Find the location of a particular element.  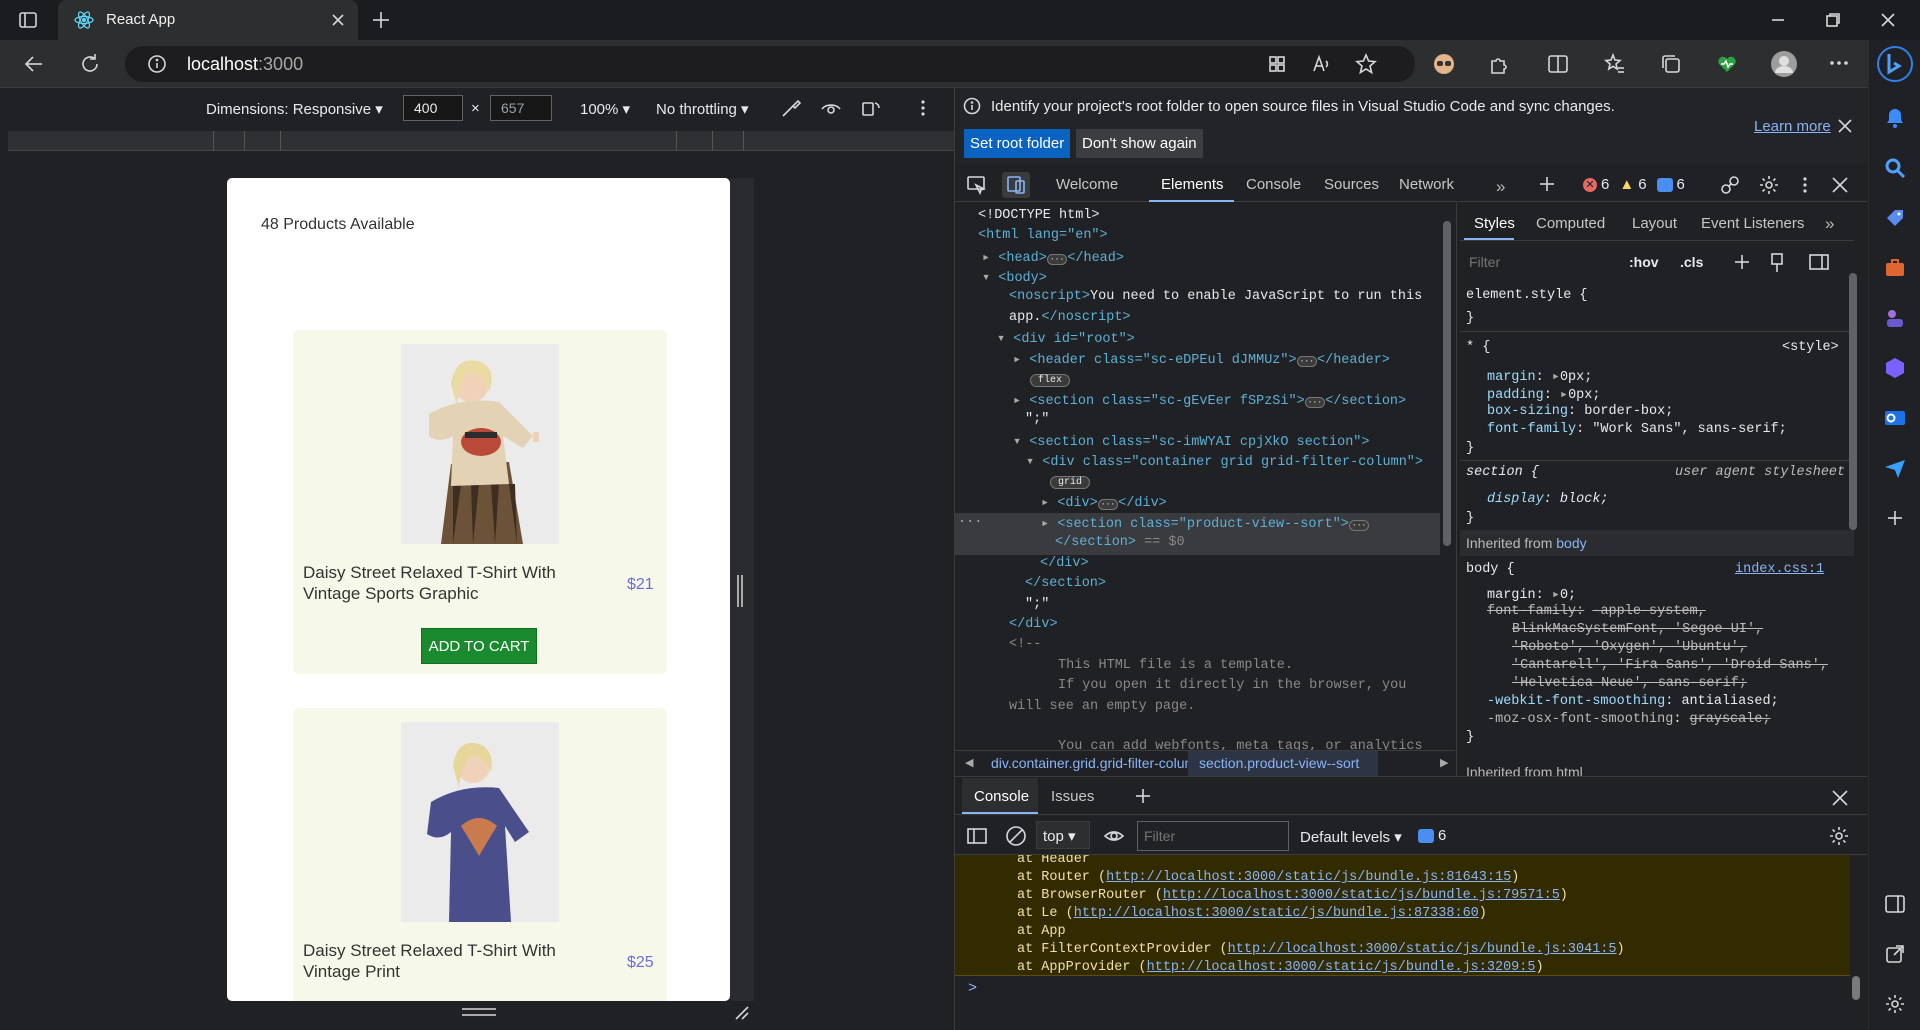

style-declaration: display: block; is located at coordinates (1548, 499).